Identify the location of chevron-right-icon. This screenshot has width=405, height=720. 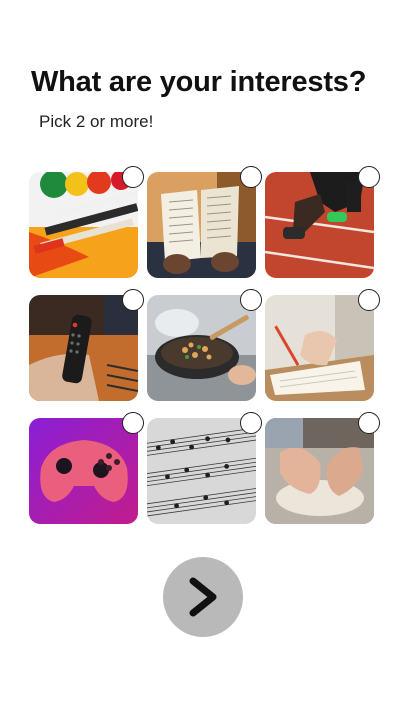
(203, 597).